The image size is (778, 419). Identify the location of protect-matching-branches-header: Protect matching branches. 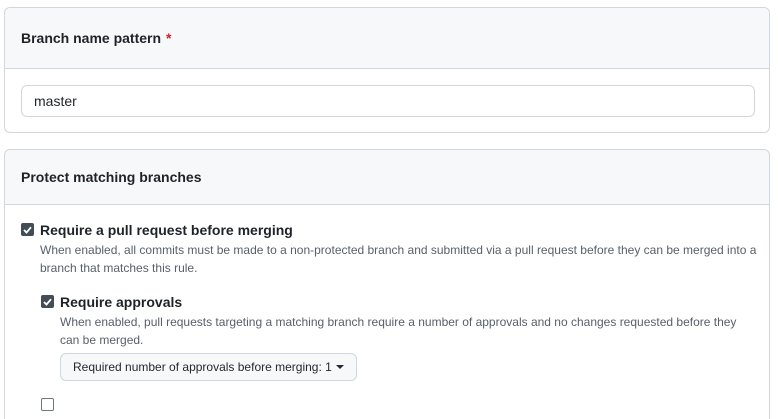
(387, 177).